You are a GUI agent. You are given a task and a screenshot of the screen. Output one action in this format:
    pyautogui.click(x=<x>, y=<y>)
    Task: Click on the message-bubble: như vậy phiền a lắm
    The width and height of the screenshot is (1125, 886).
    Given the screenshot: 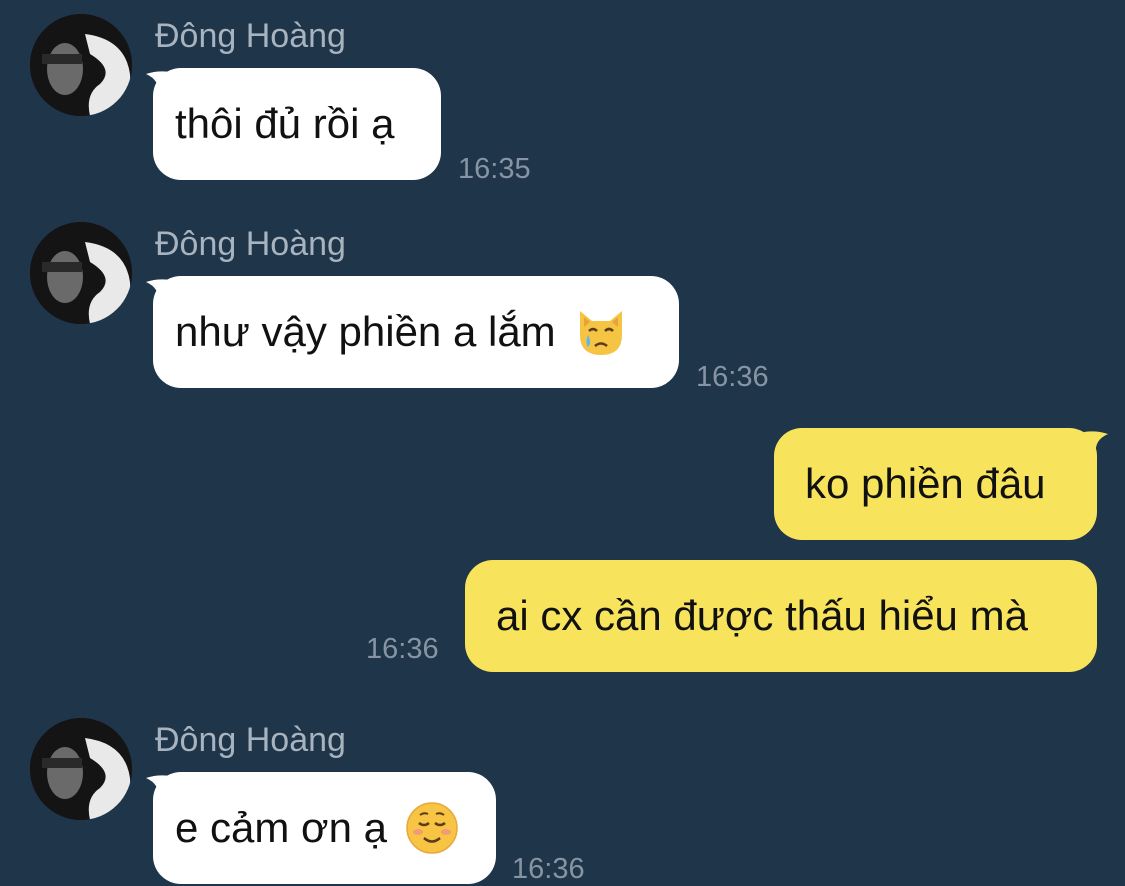 What is the action you would take?
    pyautogui.click(x=416, y=332)
    